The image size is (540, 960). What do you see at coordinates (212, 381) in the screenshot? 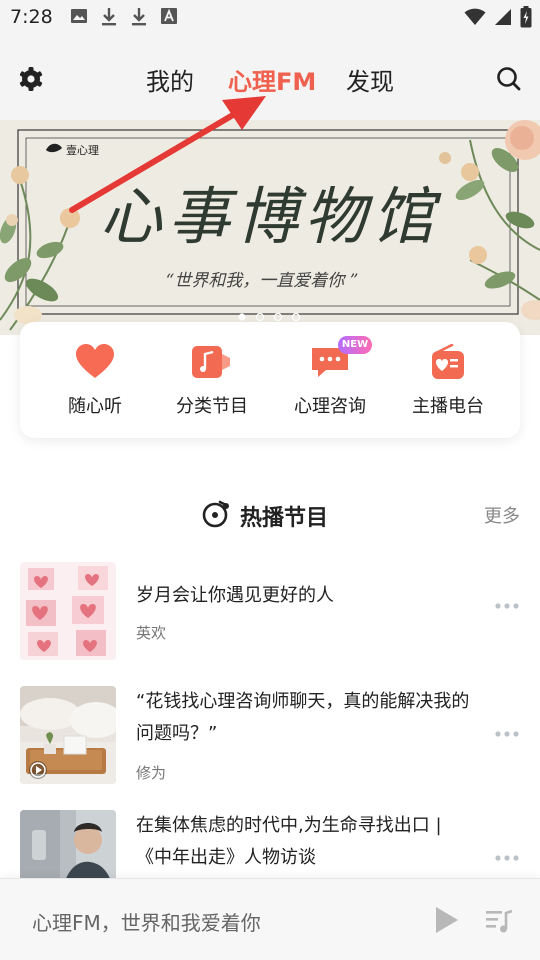
I see `quick-categories: 分类节目` at bounding box center [212, 381].